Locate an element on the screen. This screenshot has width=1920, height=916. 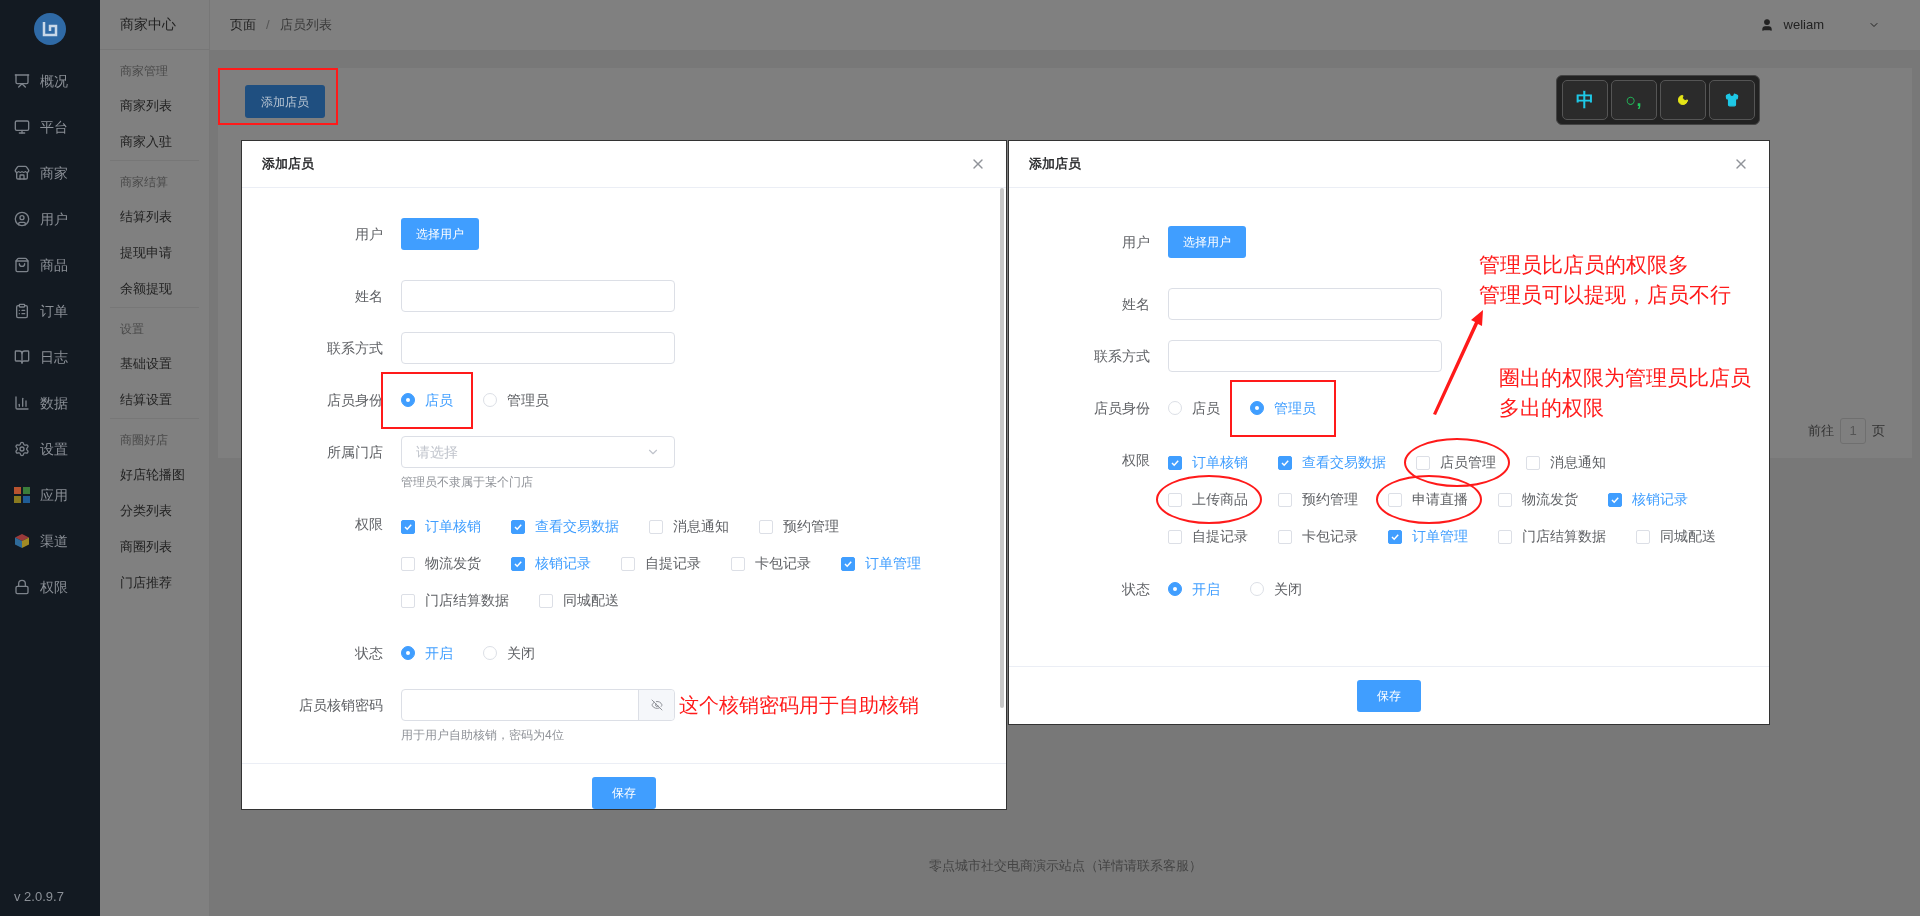
sidebar-item: 设置 is located at coordinates (50, 449).